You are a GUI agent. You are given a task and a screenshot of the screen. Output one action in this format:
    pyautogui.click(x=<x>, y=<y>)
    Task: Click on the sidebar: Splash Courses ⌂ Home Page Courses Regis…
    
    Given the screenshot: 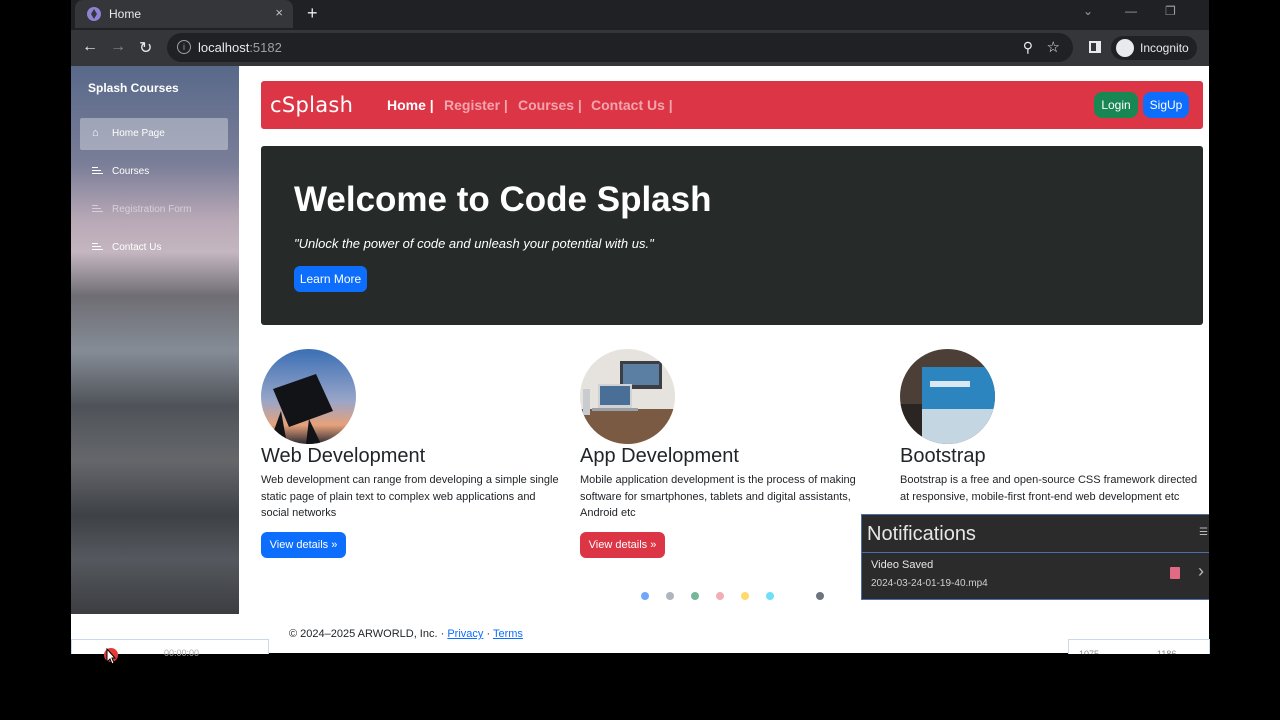 What is the action you would take?
    pyautogui.click(x=155, y=340)
    